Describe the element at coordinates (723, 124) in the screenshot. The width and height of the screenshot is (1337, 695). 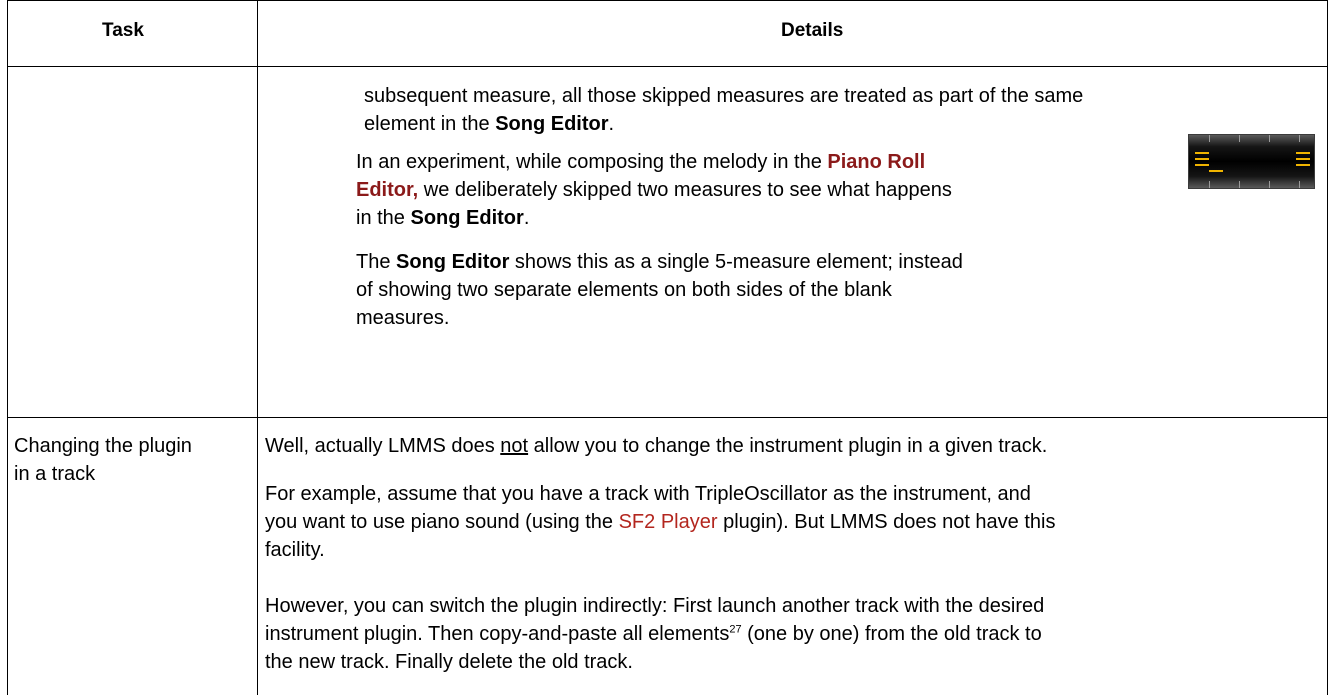
I see `row1-p1-line2: element in the Song Editor.` at that location.